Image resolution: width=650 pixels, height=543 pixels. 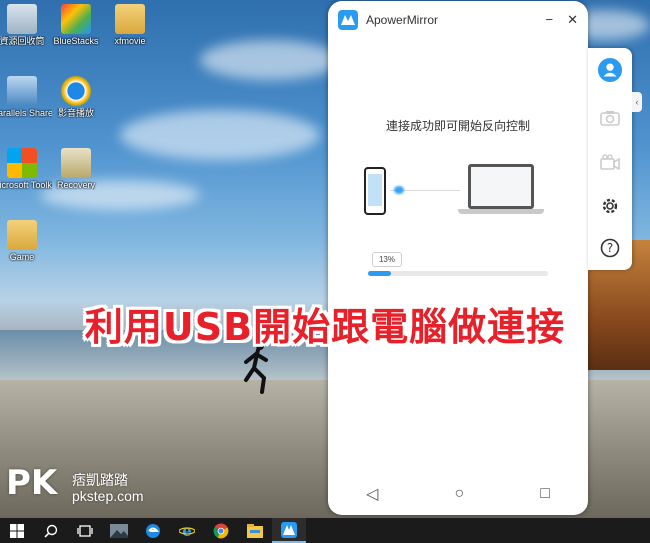 What do you see at coordinates (76, 19) in the screenshot?
I see `bluestacks-icon` at bounding box center [76, 19].